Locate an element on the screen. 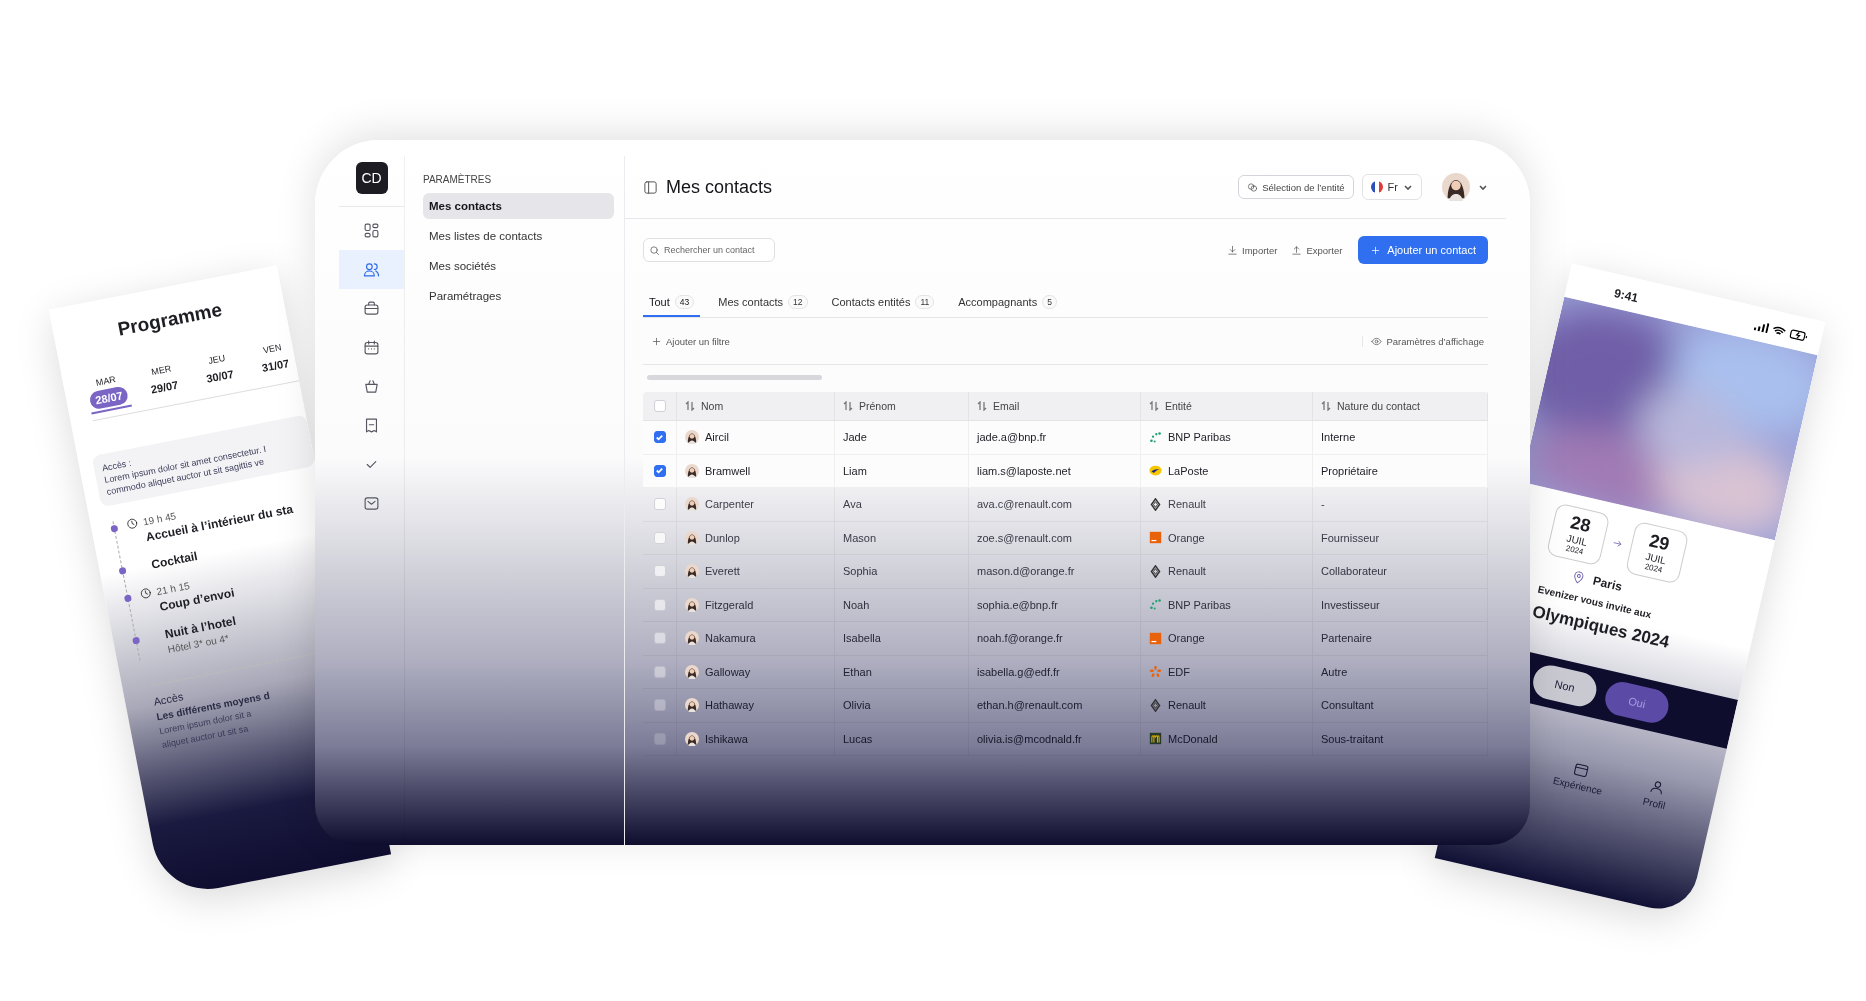  event-time: 21 h 15 is located at coordinates (173, 588).